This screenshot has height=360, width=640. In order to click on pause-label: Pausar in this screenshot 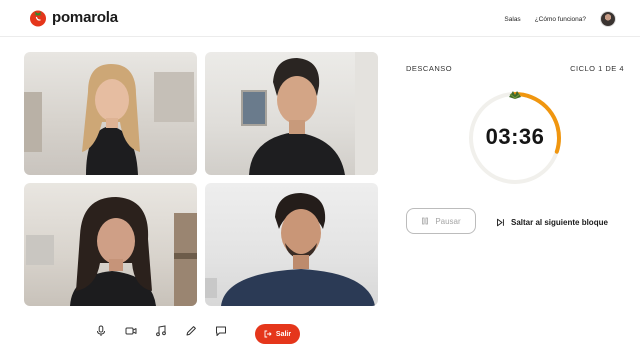, I will do `click(448, 221)`.